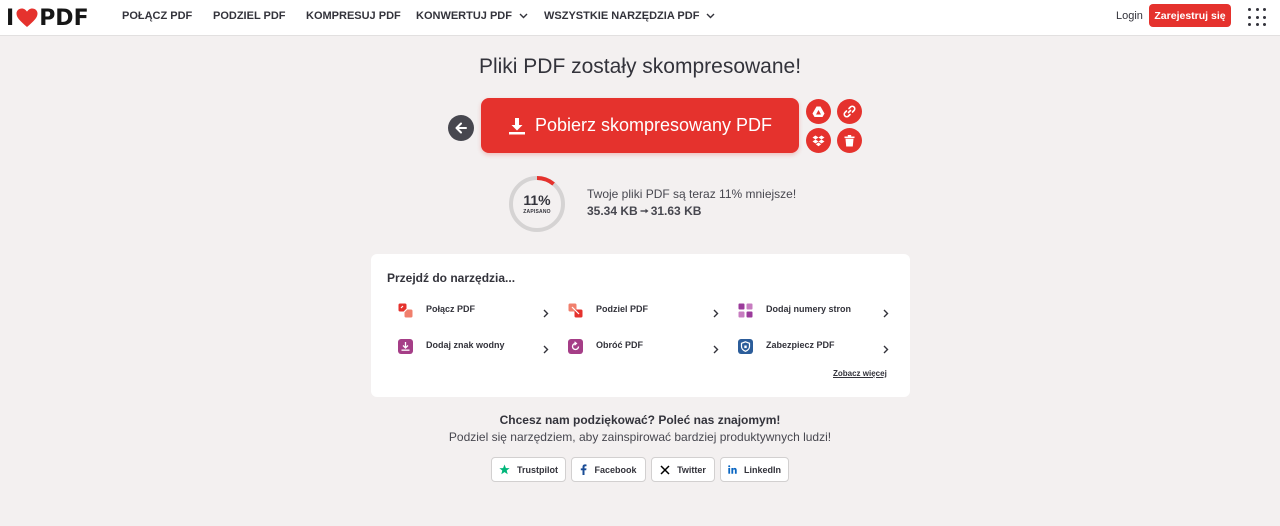  Describe the element at coordinates (676, 211) in the screenshot. I see `size-after: 31.63 KB` at that location.